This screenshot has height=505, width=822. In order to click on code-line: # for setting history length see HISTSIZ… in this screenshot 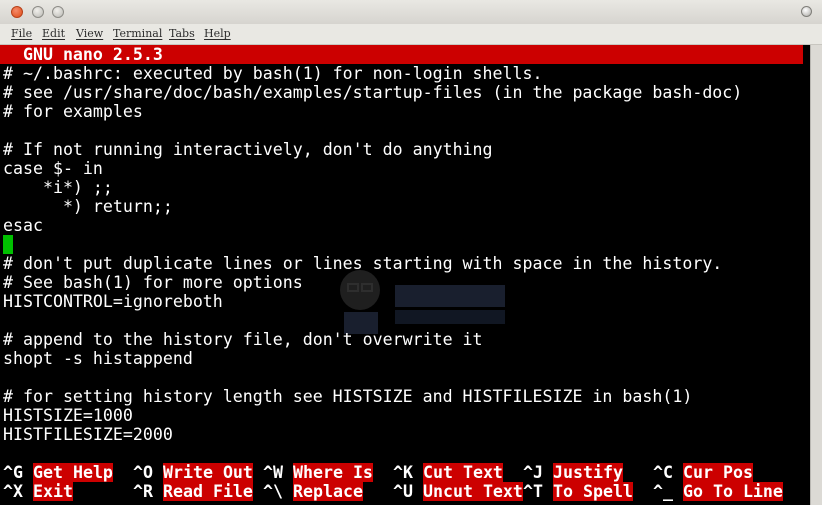, I will do `click(348, 396)`.